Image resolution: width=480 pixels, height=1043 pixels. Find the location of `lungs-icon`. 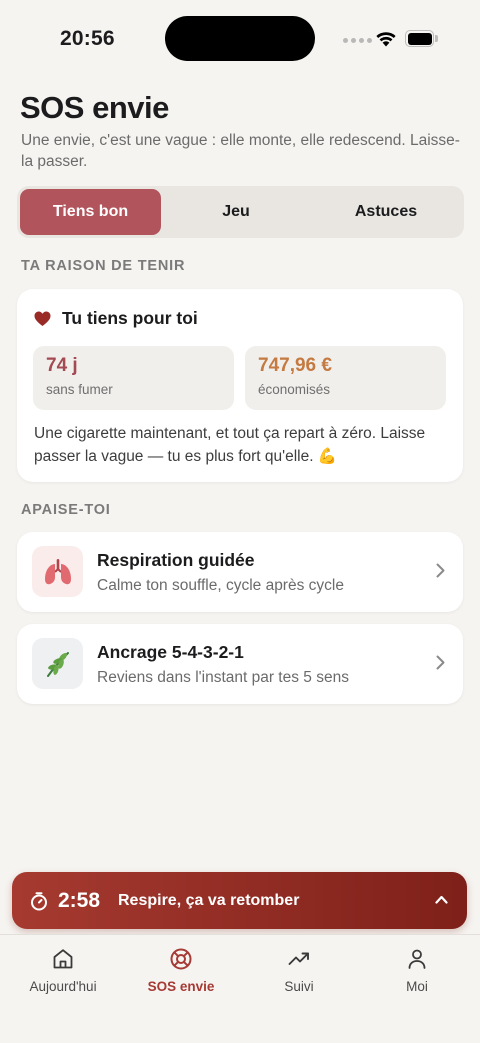

lungs-icon is located at coordinates (57, 571).